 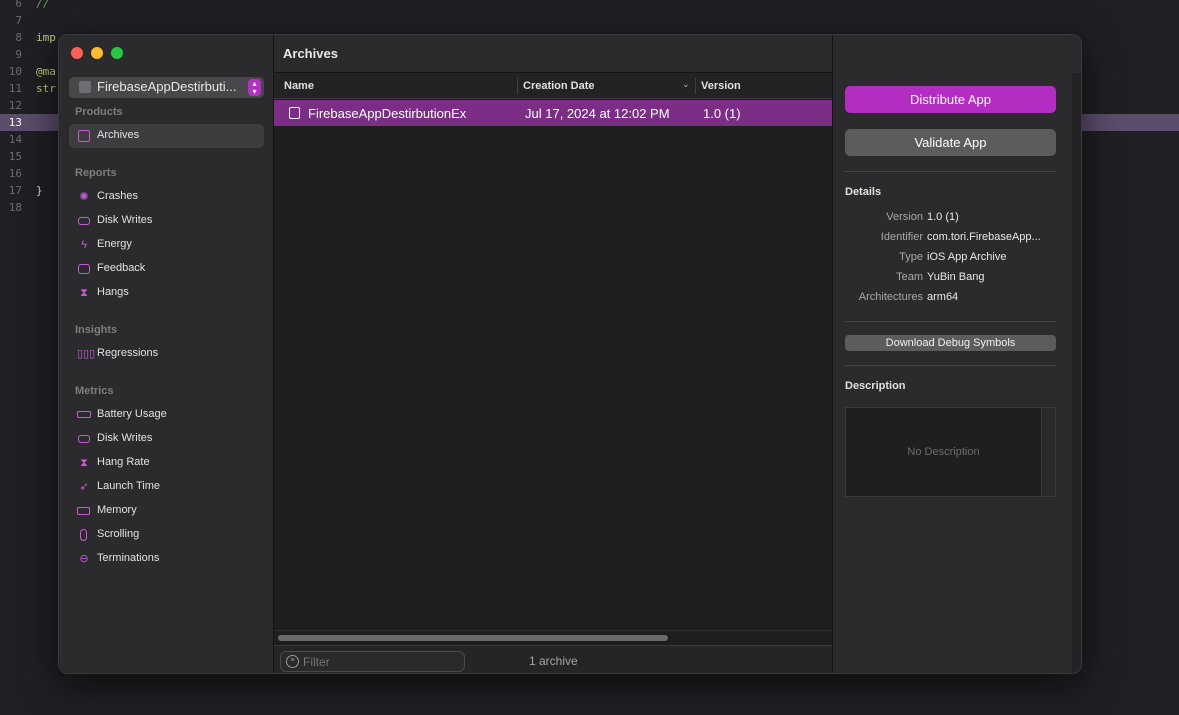 I want to click on description-textarea: No Description, so click(x=950, y=452).